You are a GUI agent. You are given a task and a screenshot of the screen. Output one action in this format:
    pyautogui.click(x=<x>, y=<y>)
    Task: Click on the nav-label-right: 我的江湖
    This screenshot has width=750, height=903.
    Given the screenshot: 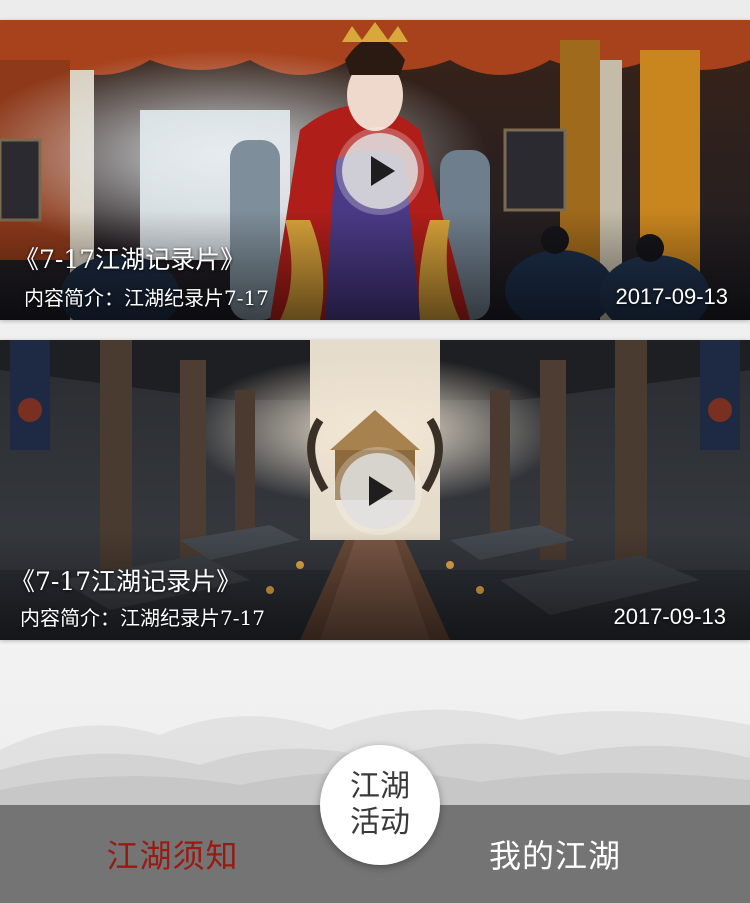 What is the action you would take?
    pyautogui.click(x=554, y=856)
    